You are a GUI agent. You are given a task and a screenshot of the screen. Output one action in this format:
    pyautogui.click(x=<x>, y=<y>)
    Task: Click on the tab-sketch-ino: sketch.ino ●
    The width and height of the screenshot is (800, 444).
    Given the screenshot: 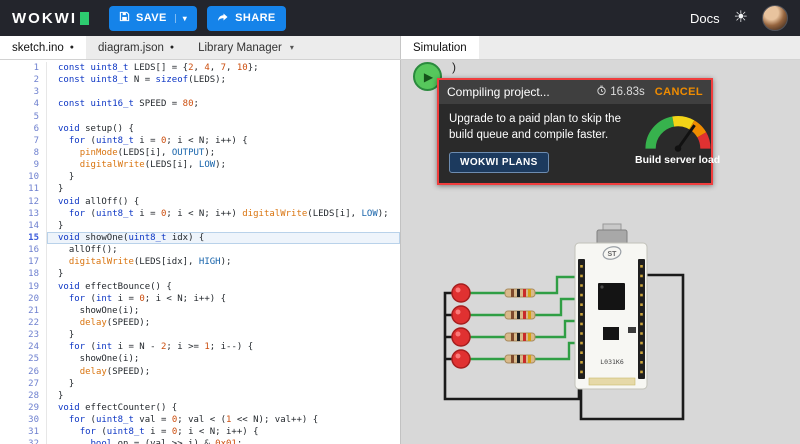 What is the action you would take?
    pyautogui.click(x=43, y=47)
    